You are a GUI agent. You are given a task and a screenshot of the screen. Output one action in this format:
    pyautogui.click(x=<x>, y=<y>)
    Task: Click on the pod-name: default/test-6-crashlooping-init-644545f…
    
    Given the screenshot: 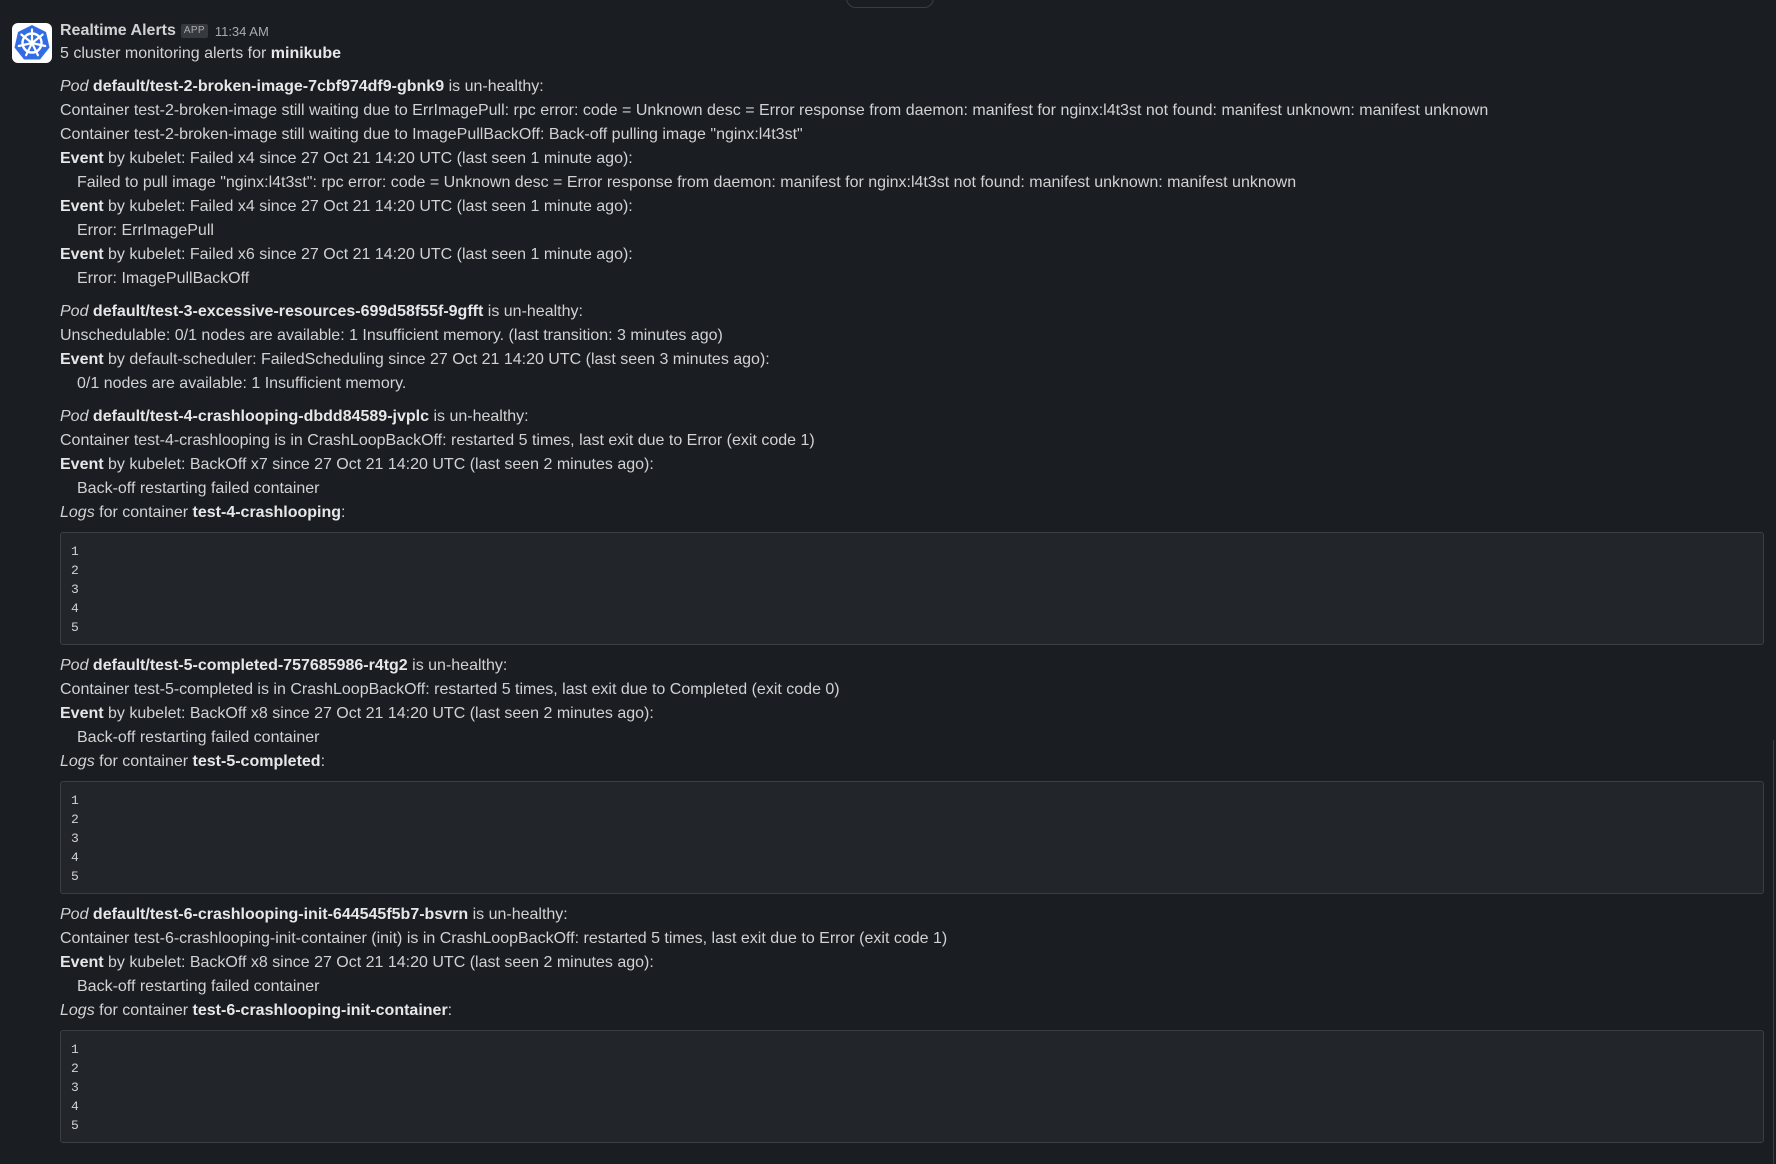 What is the action you would take?
    pyautogui.click(x=280, y=914)
    